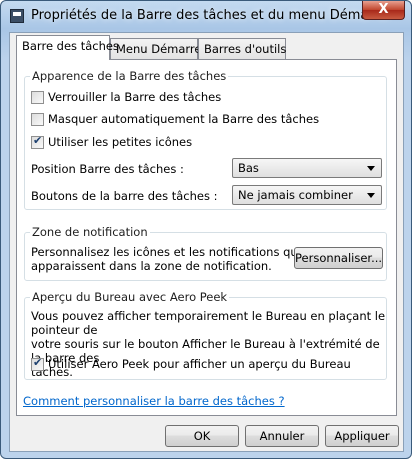 The width and height of the screenshot is (414, 461). What do you see at coordinates (37, 119) in the screenshot?
I see `autohide-taskbar-checkbox` at bounding box center [37, 119].